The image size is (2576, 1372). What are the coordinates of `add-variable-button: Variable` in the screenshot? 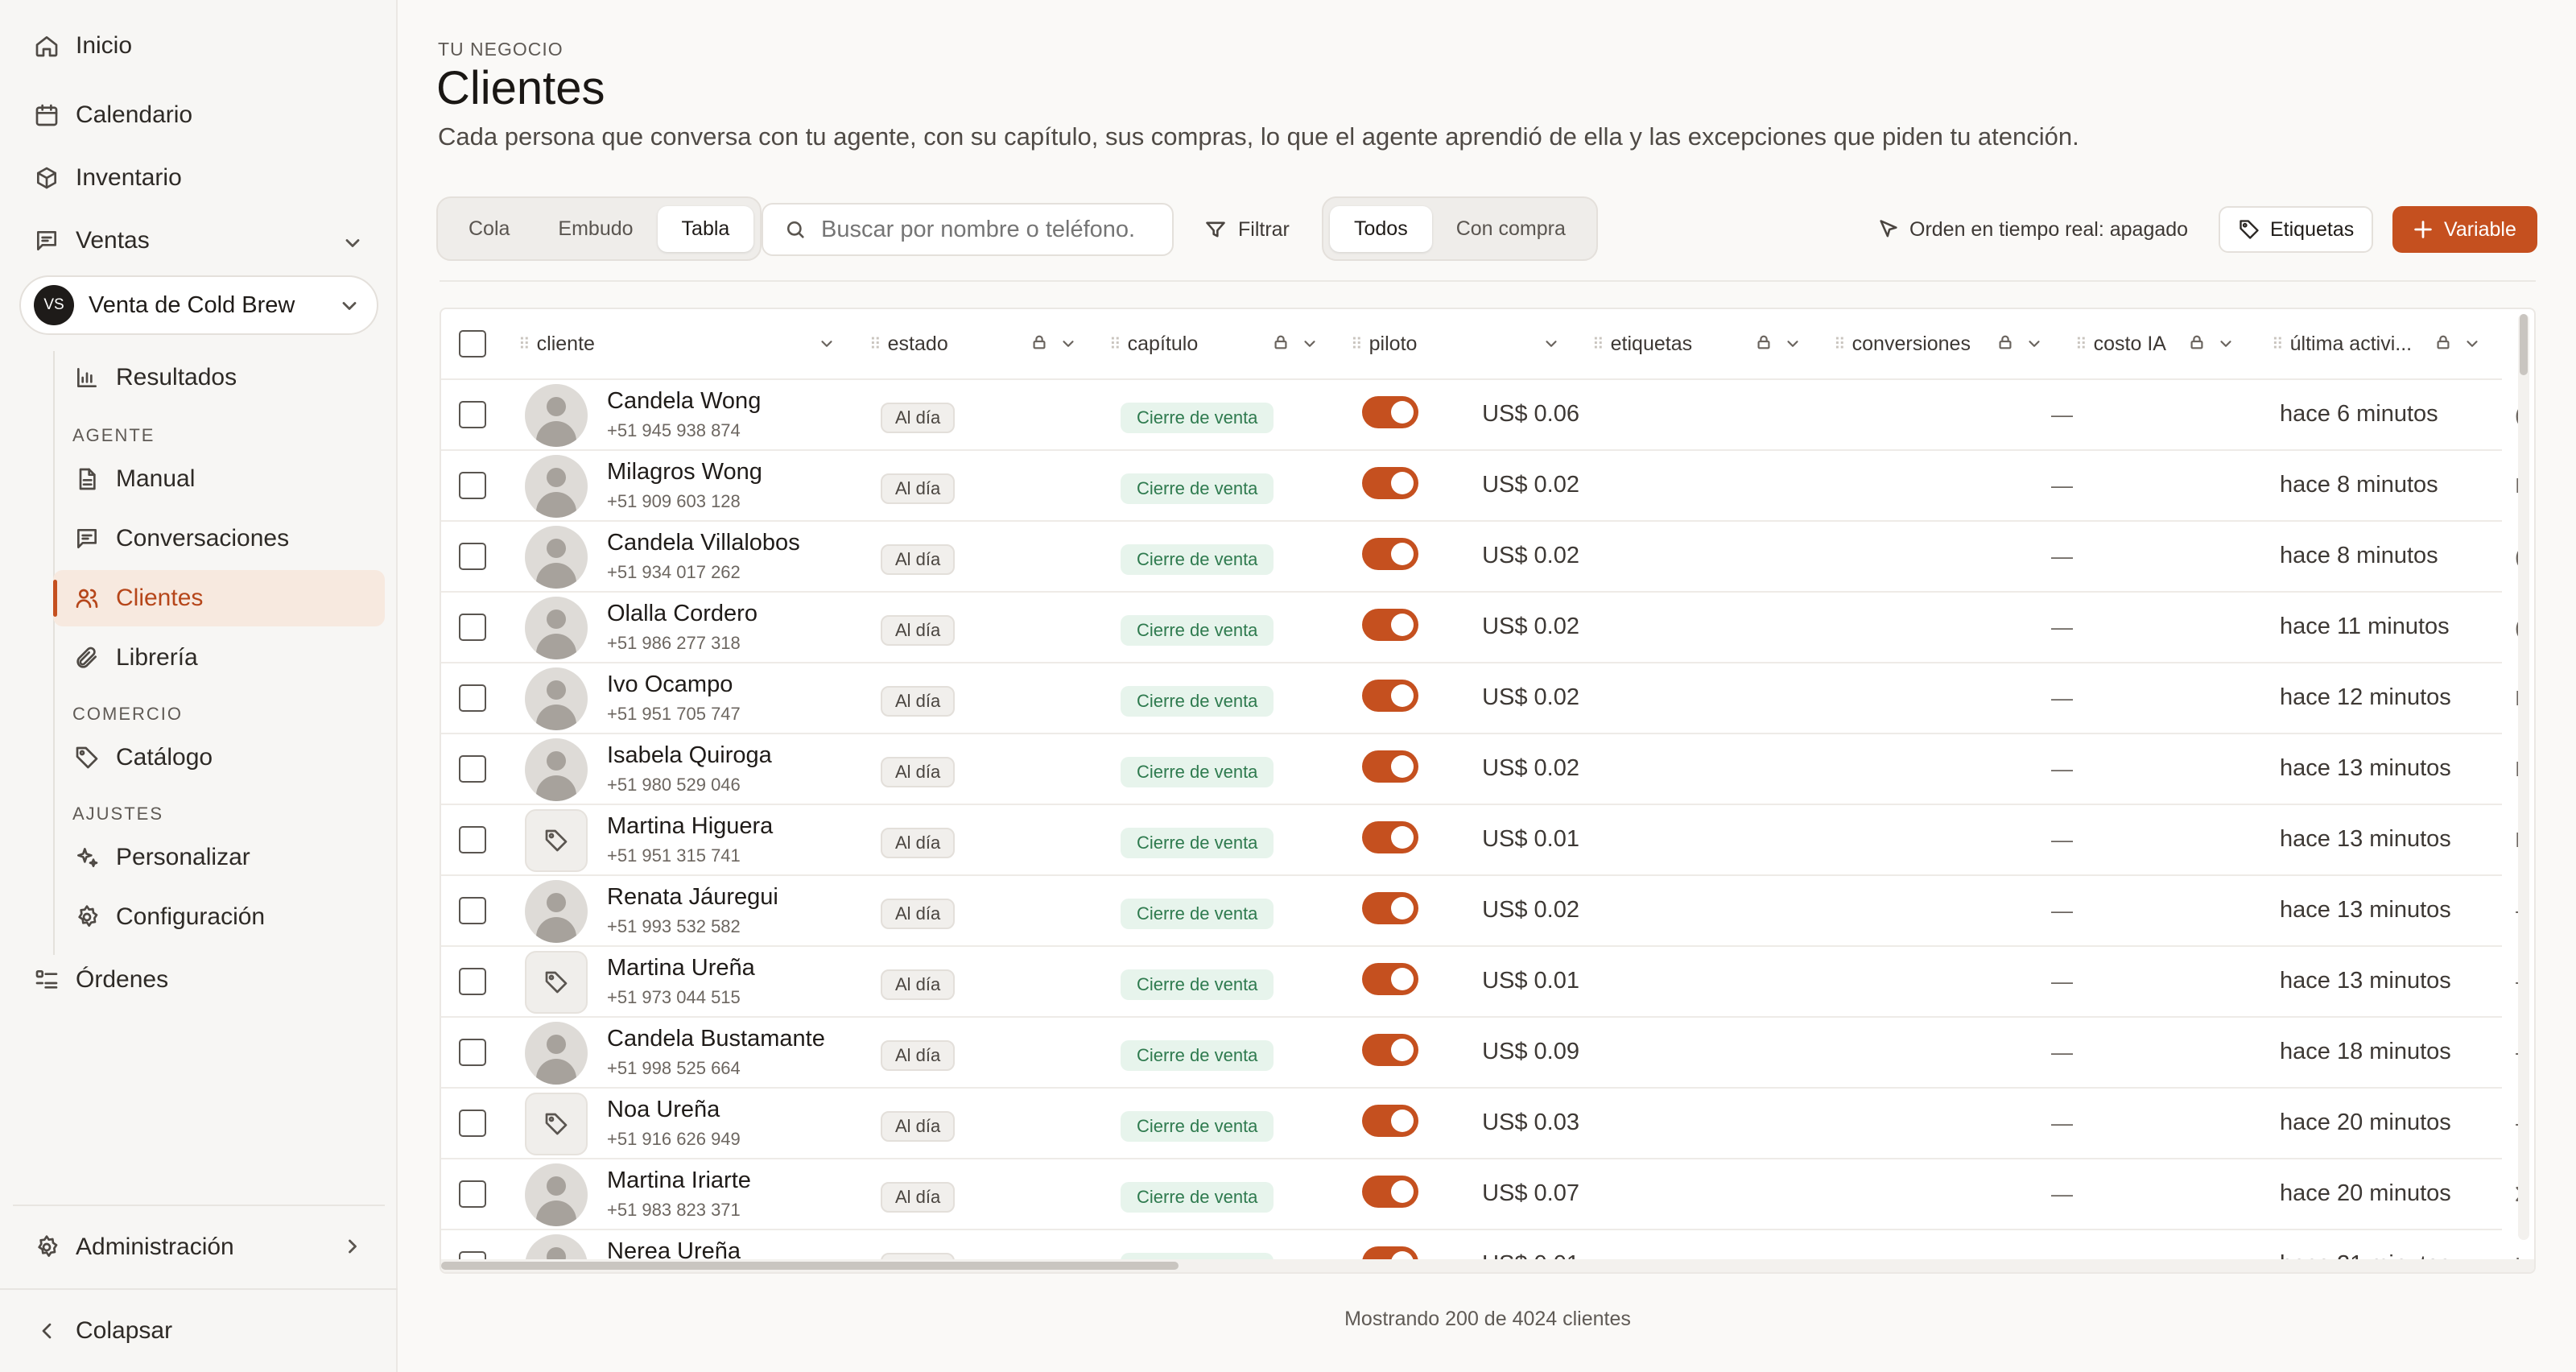 It's located at (2464, 229).